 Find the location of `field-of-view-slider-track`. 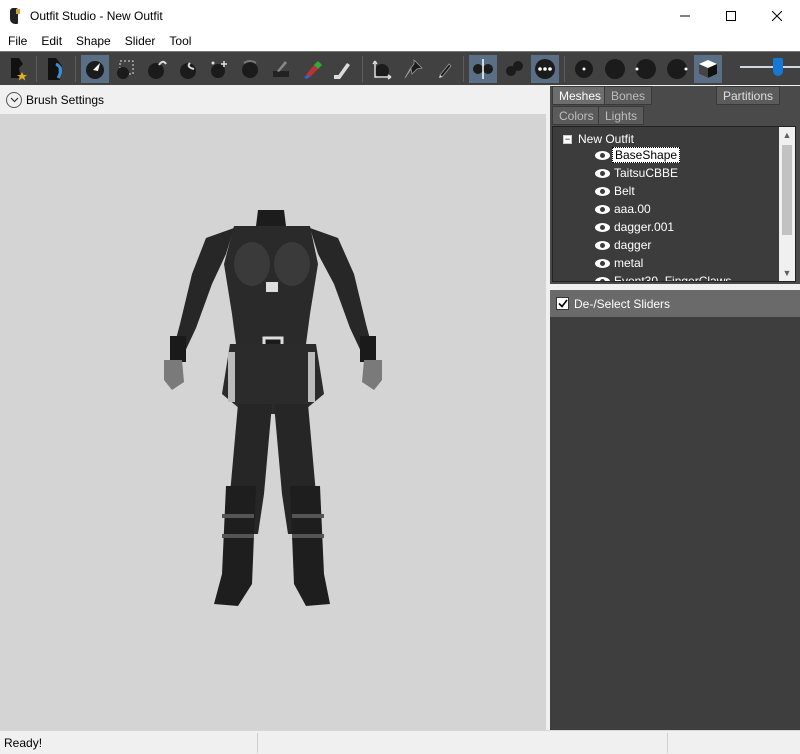

field-of-view-slider-track is located at coordinates (770, 67).